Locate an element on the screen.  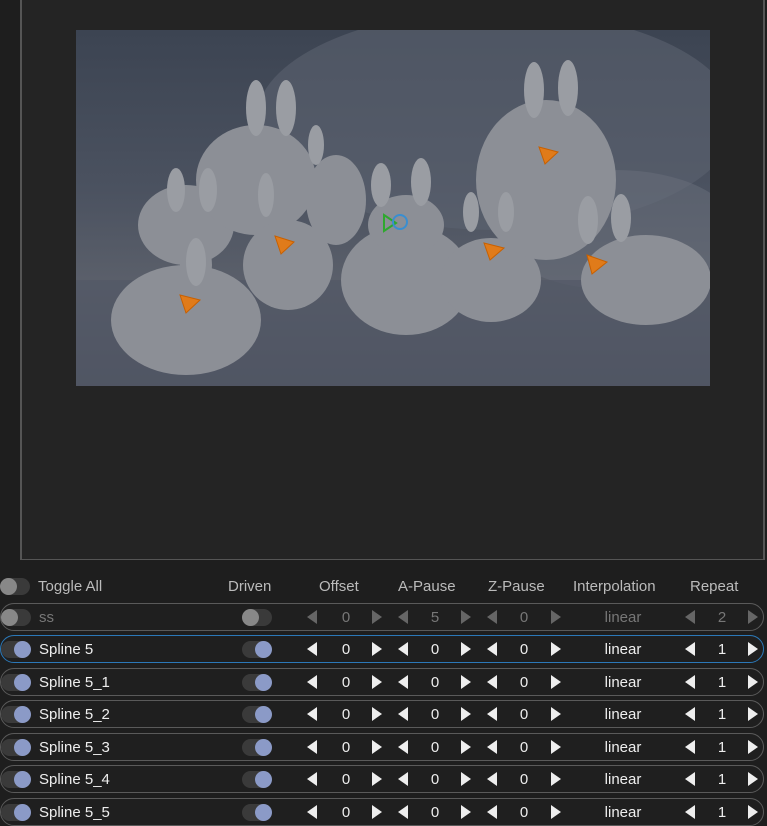
spline-name: Spline 5_5 is located at coordinates (74, 812).